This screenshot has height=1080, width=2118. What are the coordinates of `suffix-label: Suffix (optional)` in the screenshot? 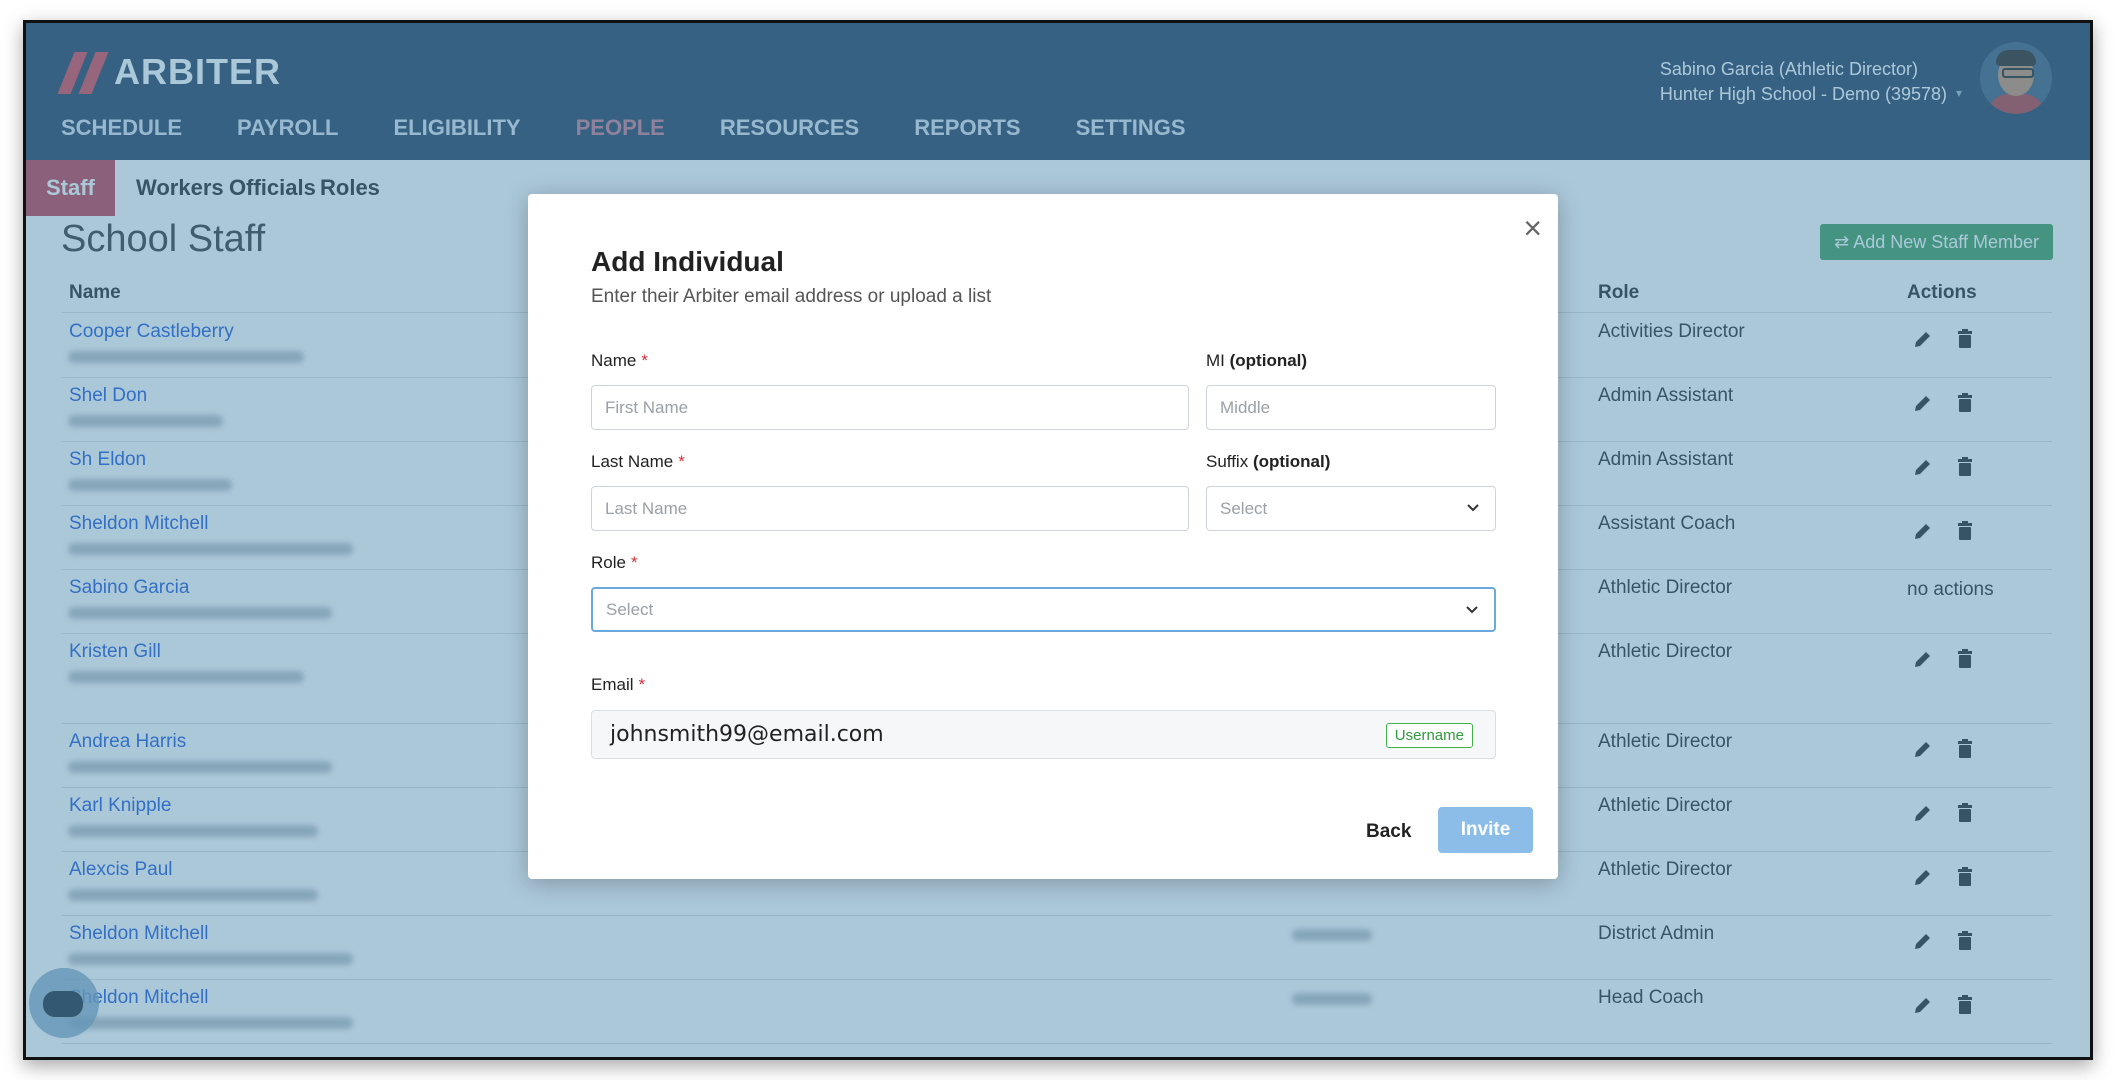 It's located at (1268, 461).